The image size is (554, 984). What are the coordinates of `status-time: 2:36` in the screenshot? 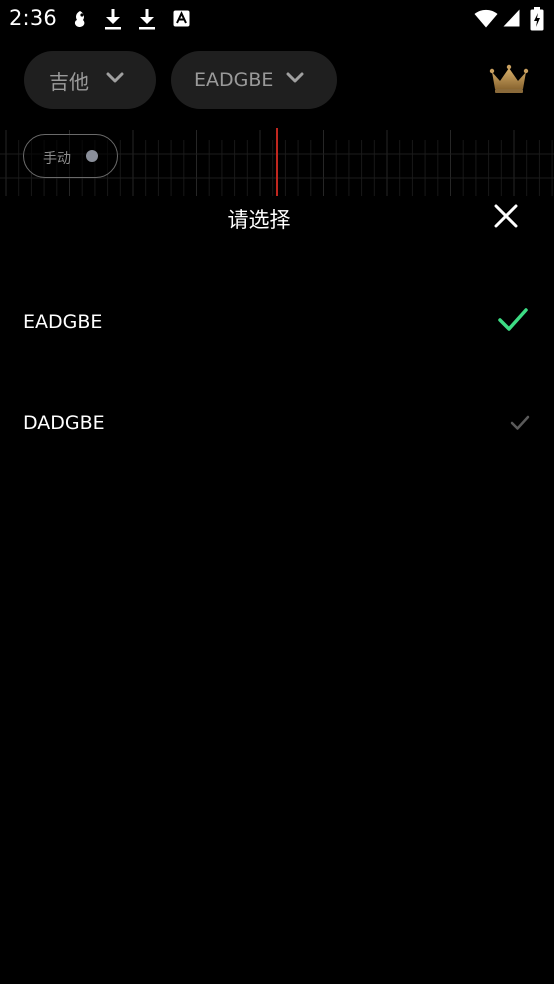 It's located at (33, 18).